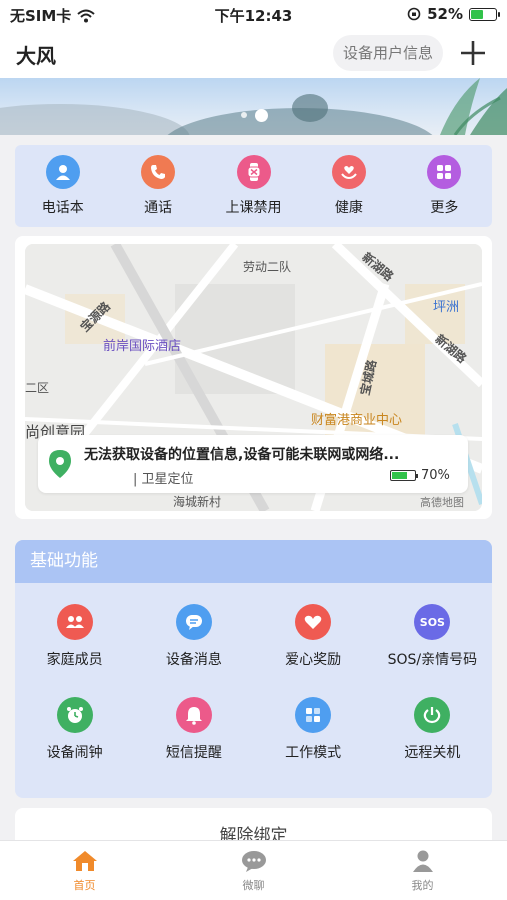 This screenshot has height=900, width=507. I want to click on function-sms-reminder: 短信提醒, so click(193, 729).